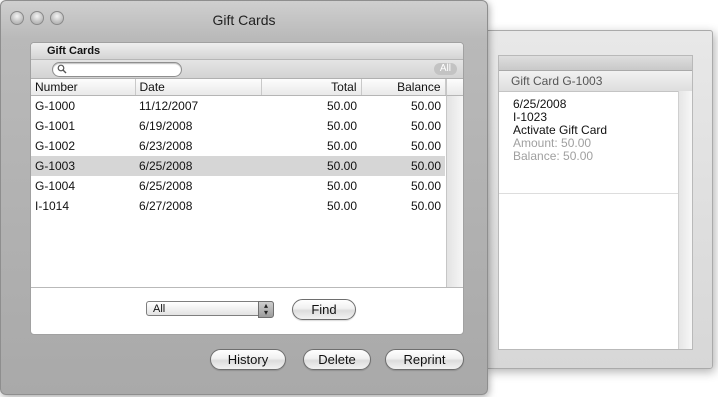 The image size is (718, 397). I want to click on cell-date: 6/19/2008, so click(166, 126).